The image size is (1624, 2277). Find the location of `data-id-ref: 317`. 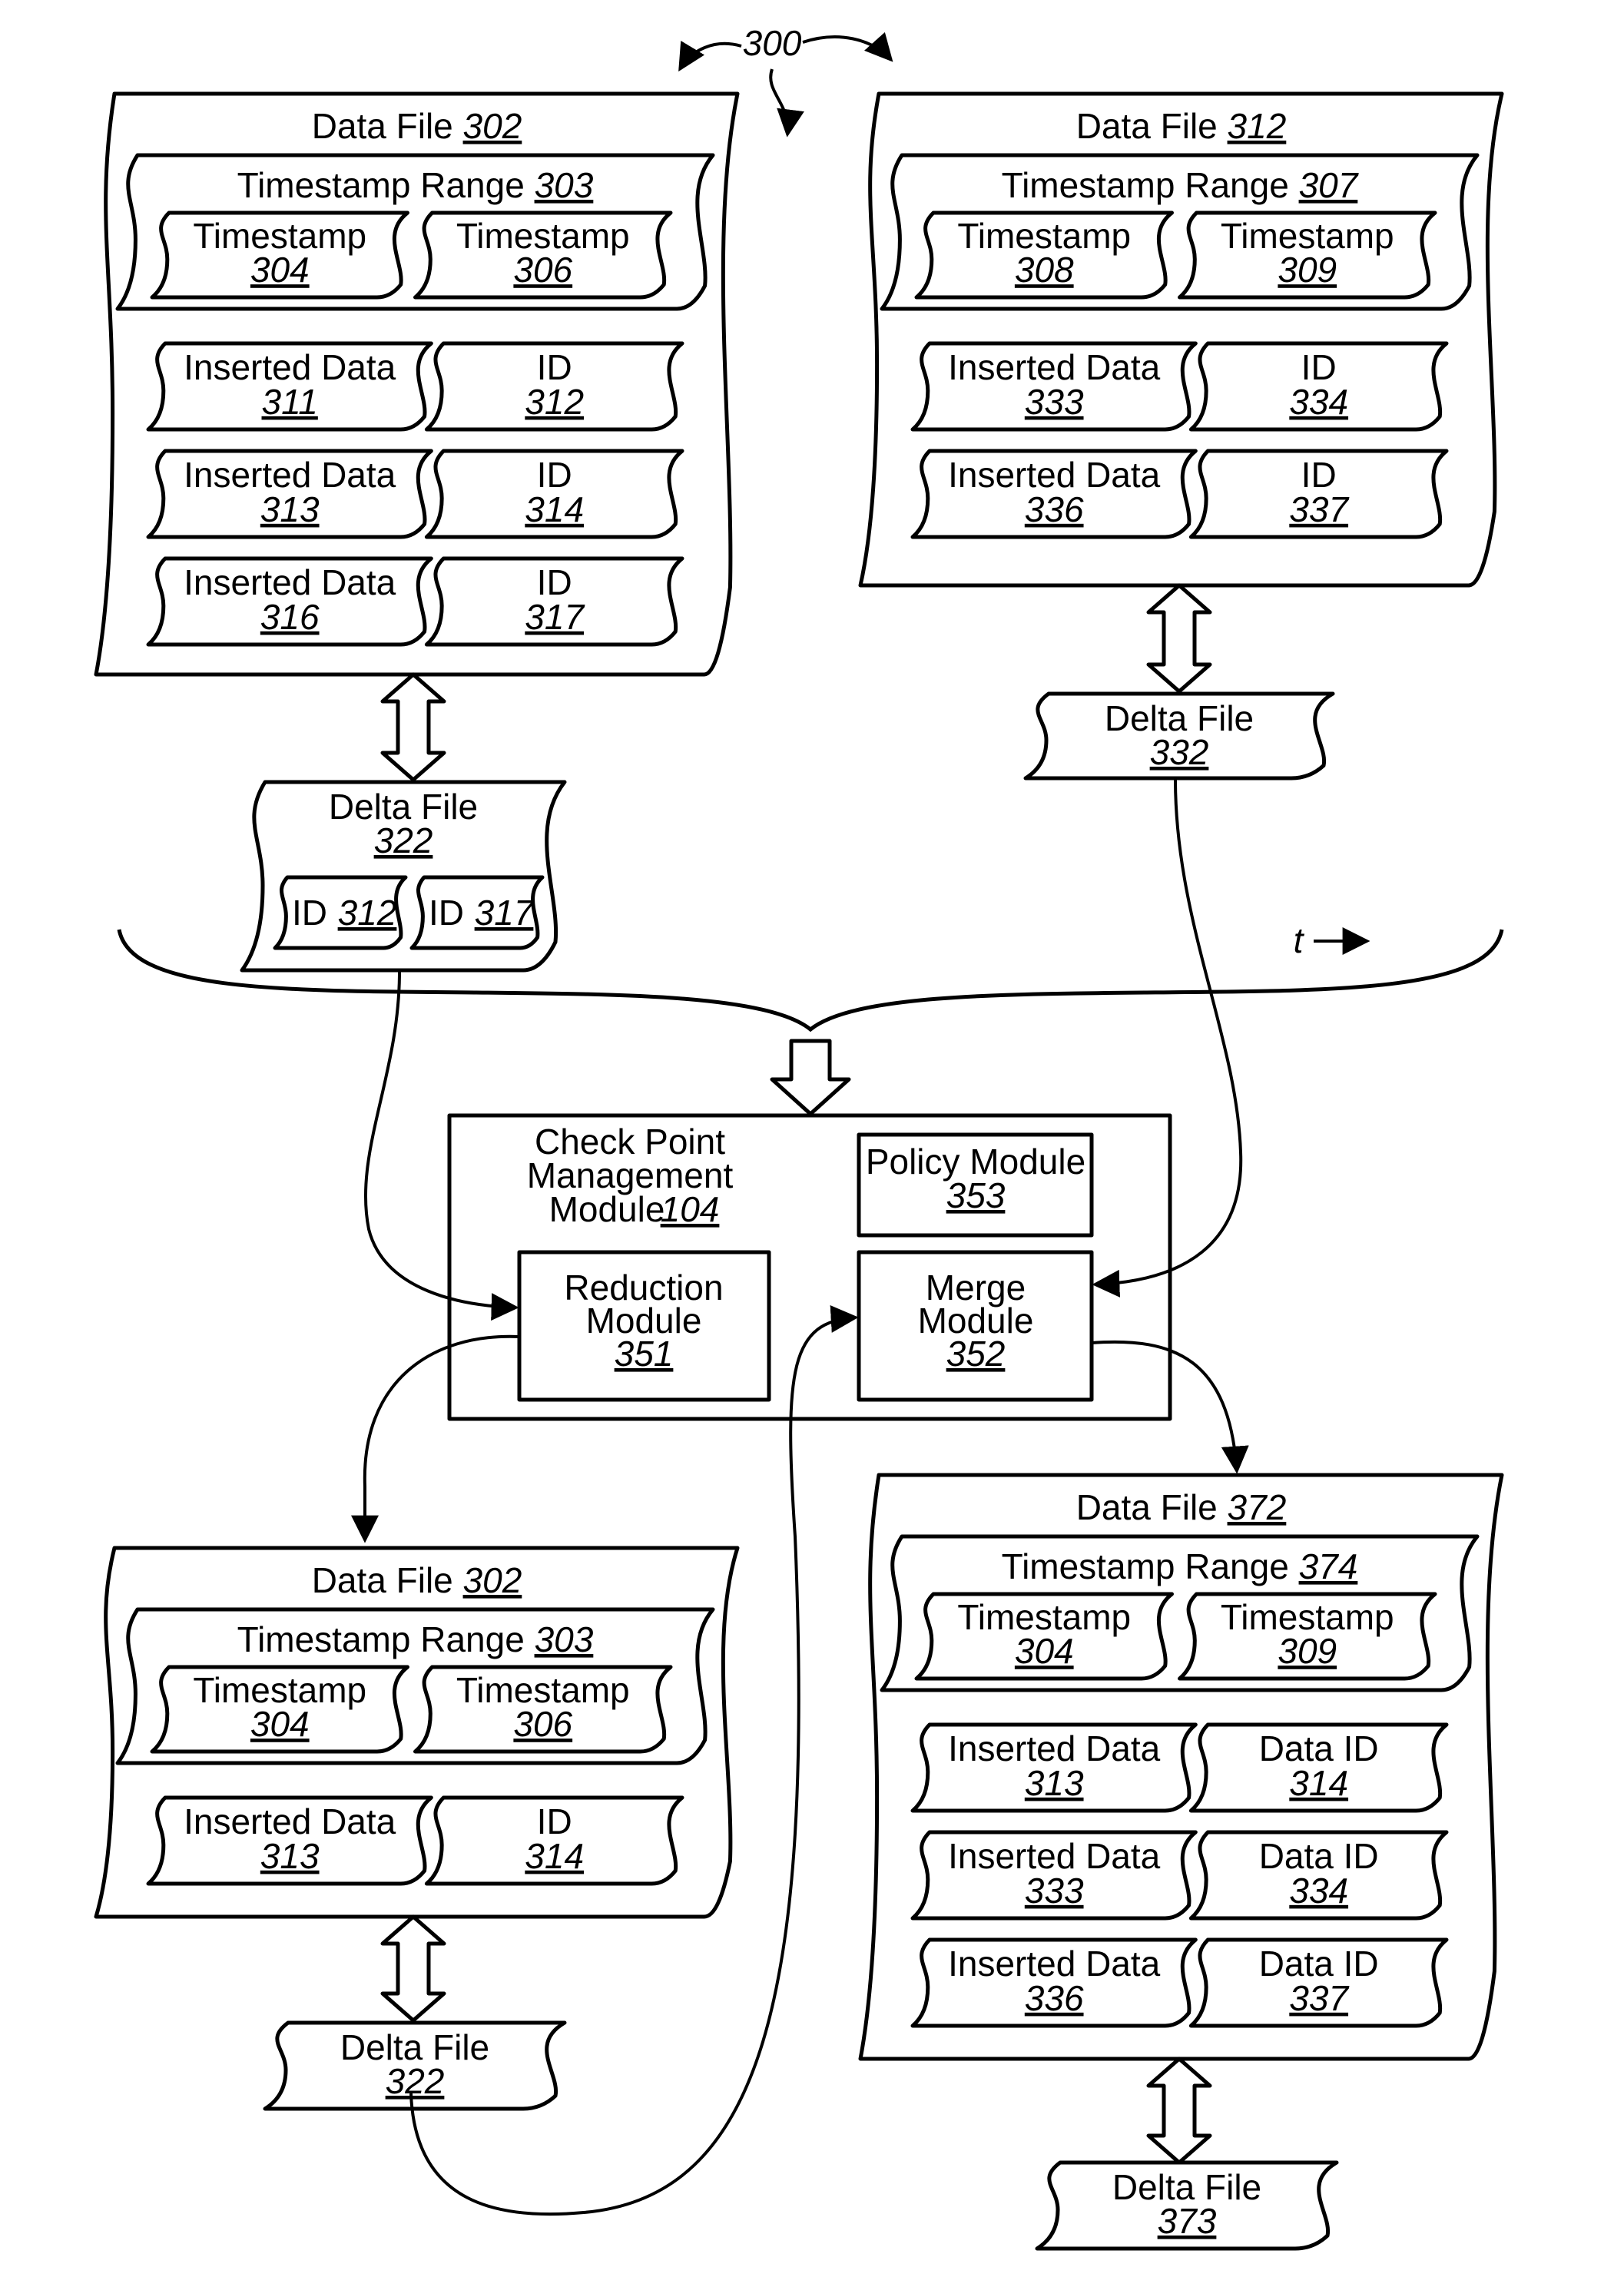

data-id-ref: 317 is located at coordinates (555, 617).